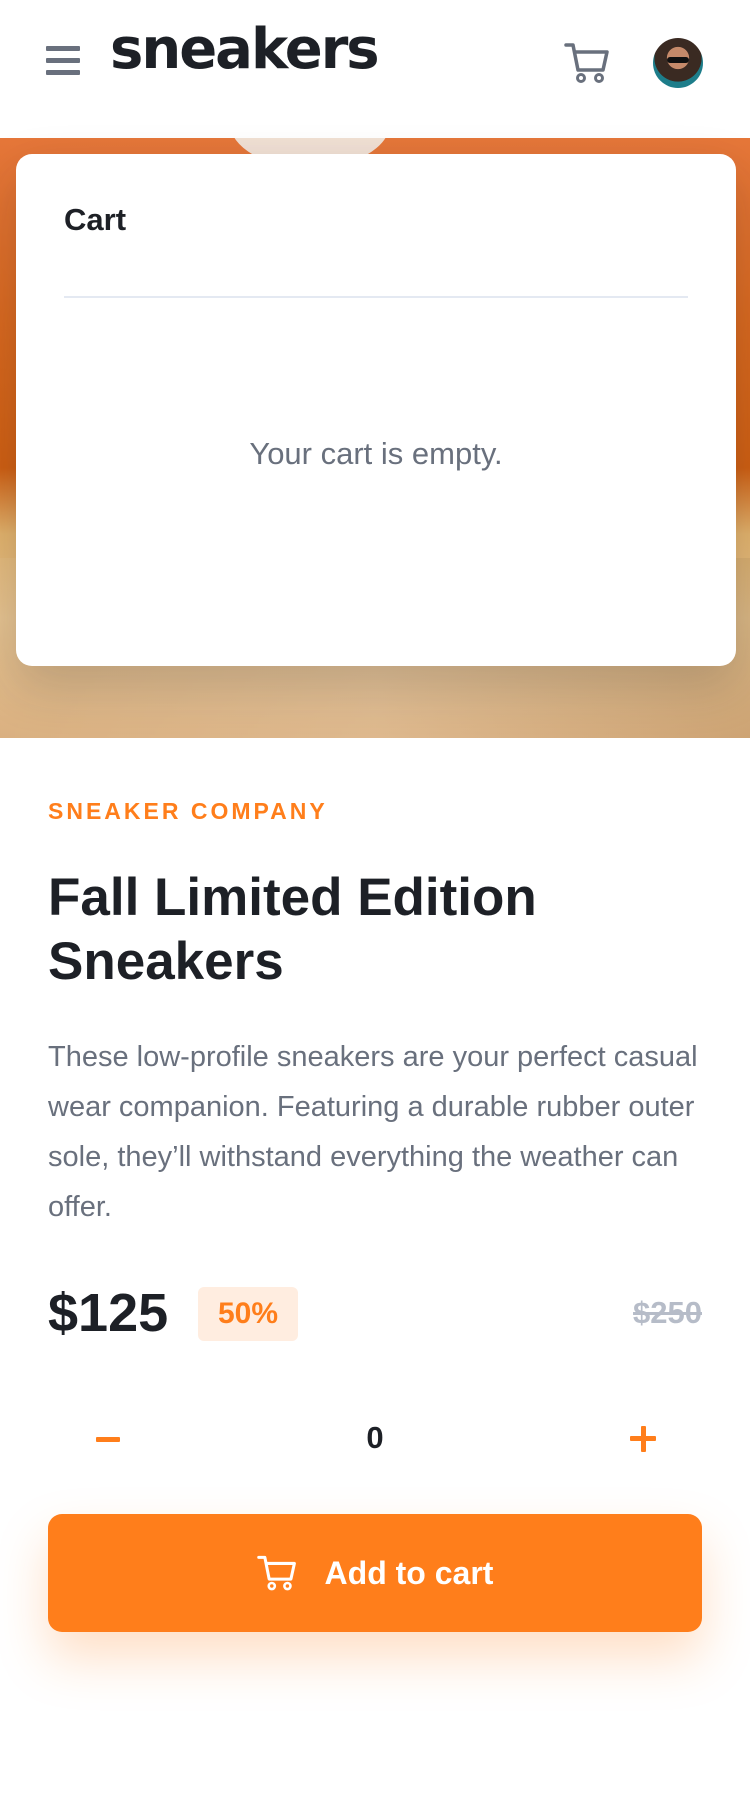 The width and height of the screenshot is (750, 1800). I want to click on minus-icon, so click(108, 1439).